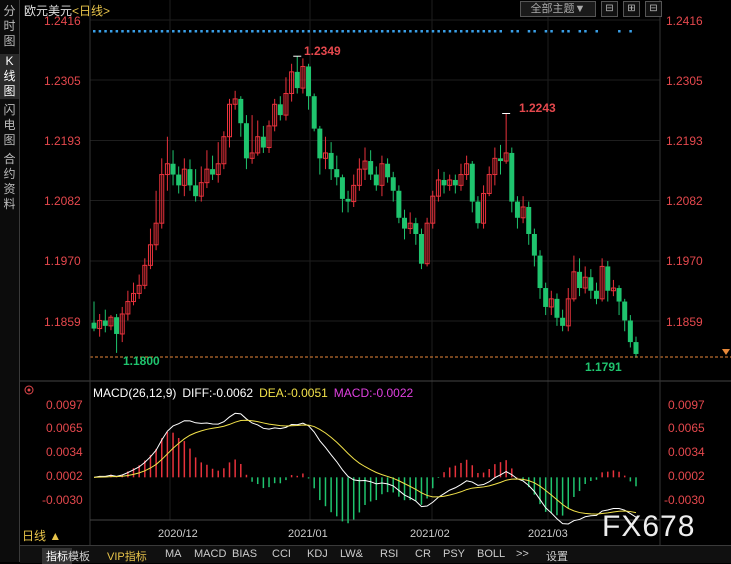 Image resolution: width=731 pixels, height=564 pixels. I want to click on low-annotation: 1.1800, so click(141, 361).